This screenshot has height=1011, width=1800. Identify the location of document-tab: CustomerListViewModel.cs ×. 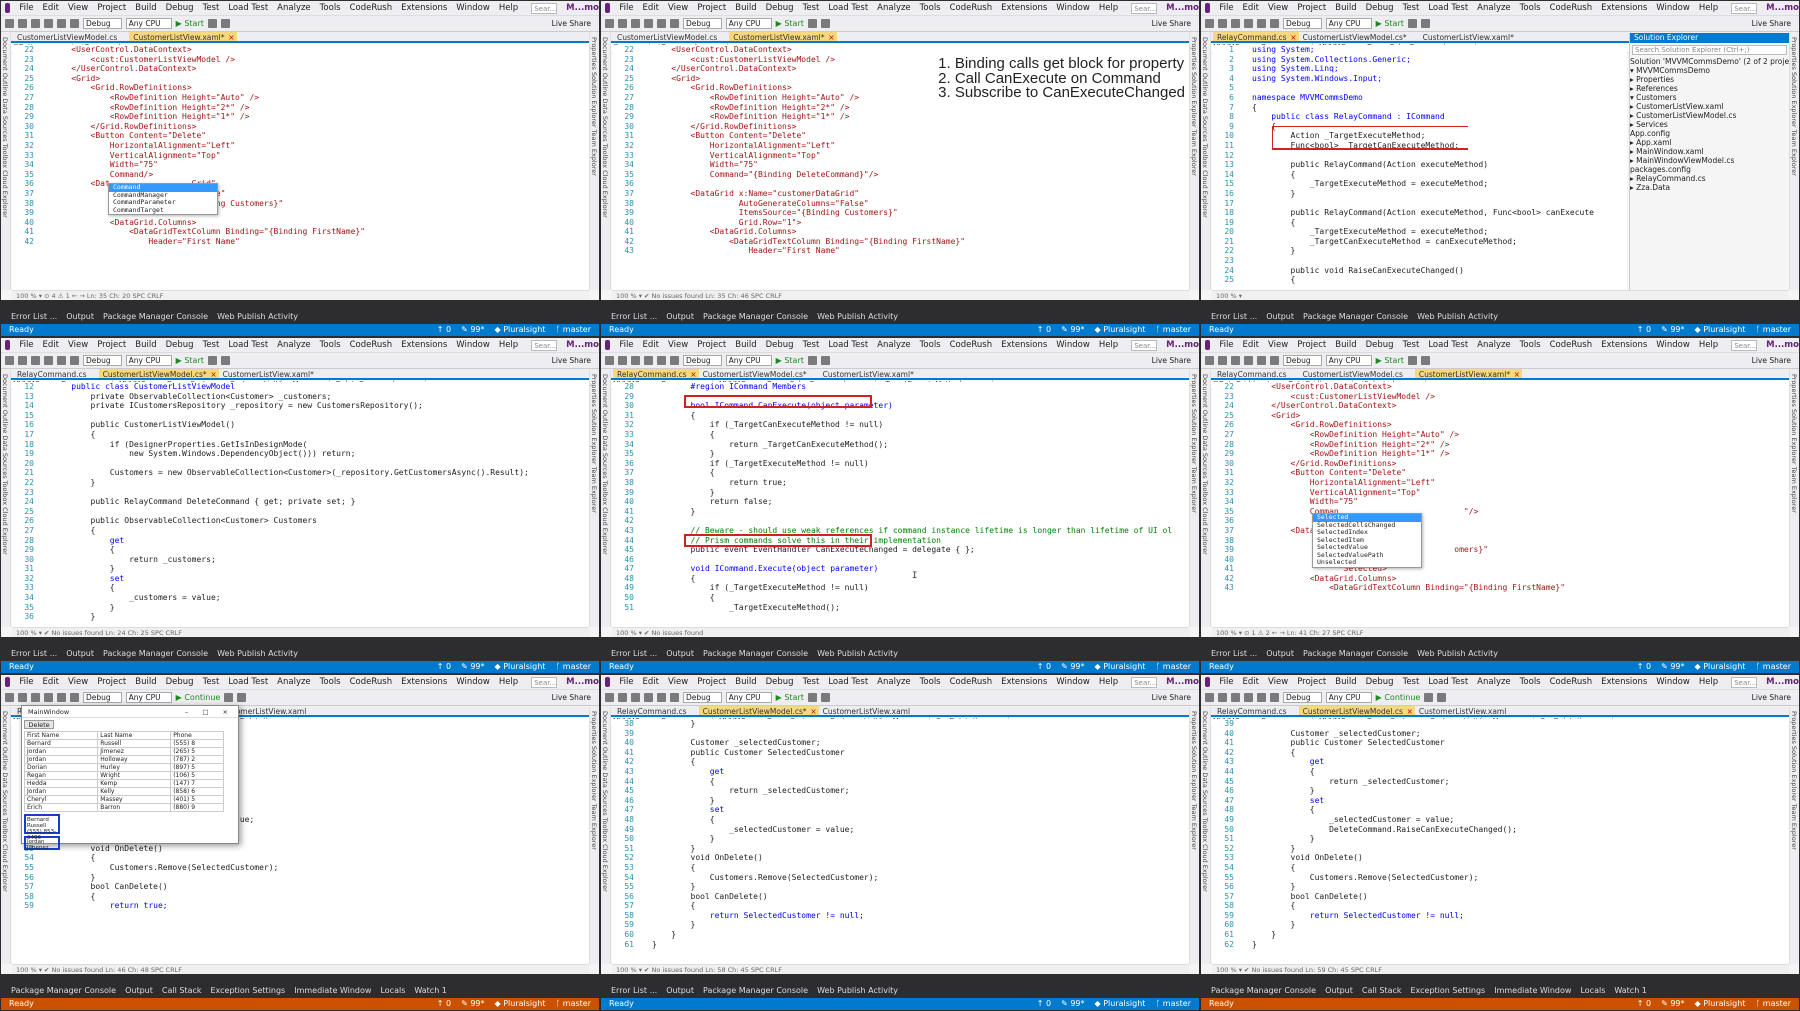
(1356, 710).